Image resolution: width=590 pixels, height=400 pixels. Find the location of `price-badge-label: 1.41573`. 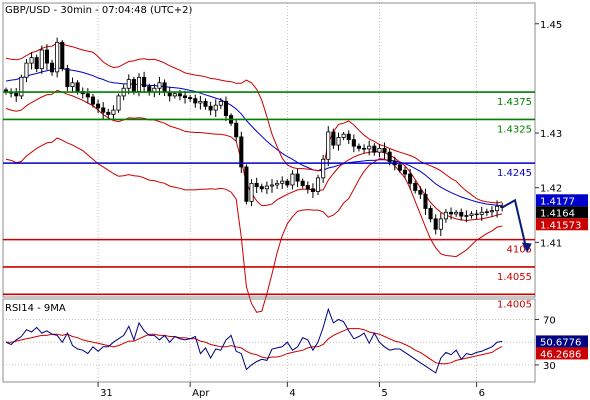

price-badge-label: 1.41573 is located at coordinates (560, 225).